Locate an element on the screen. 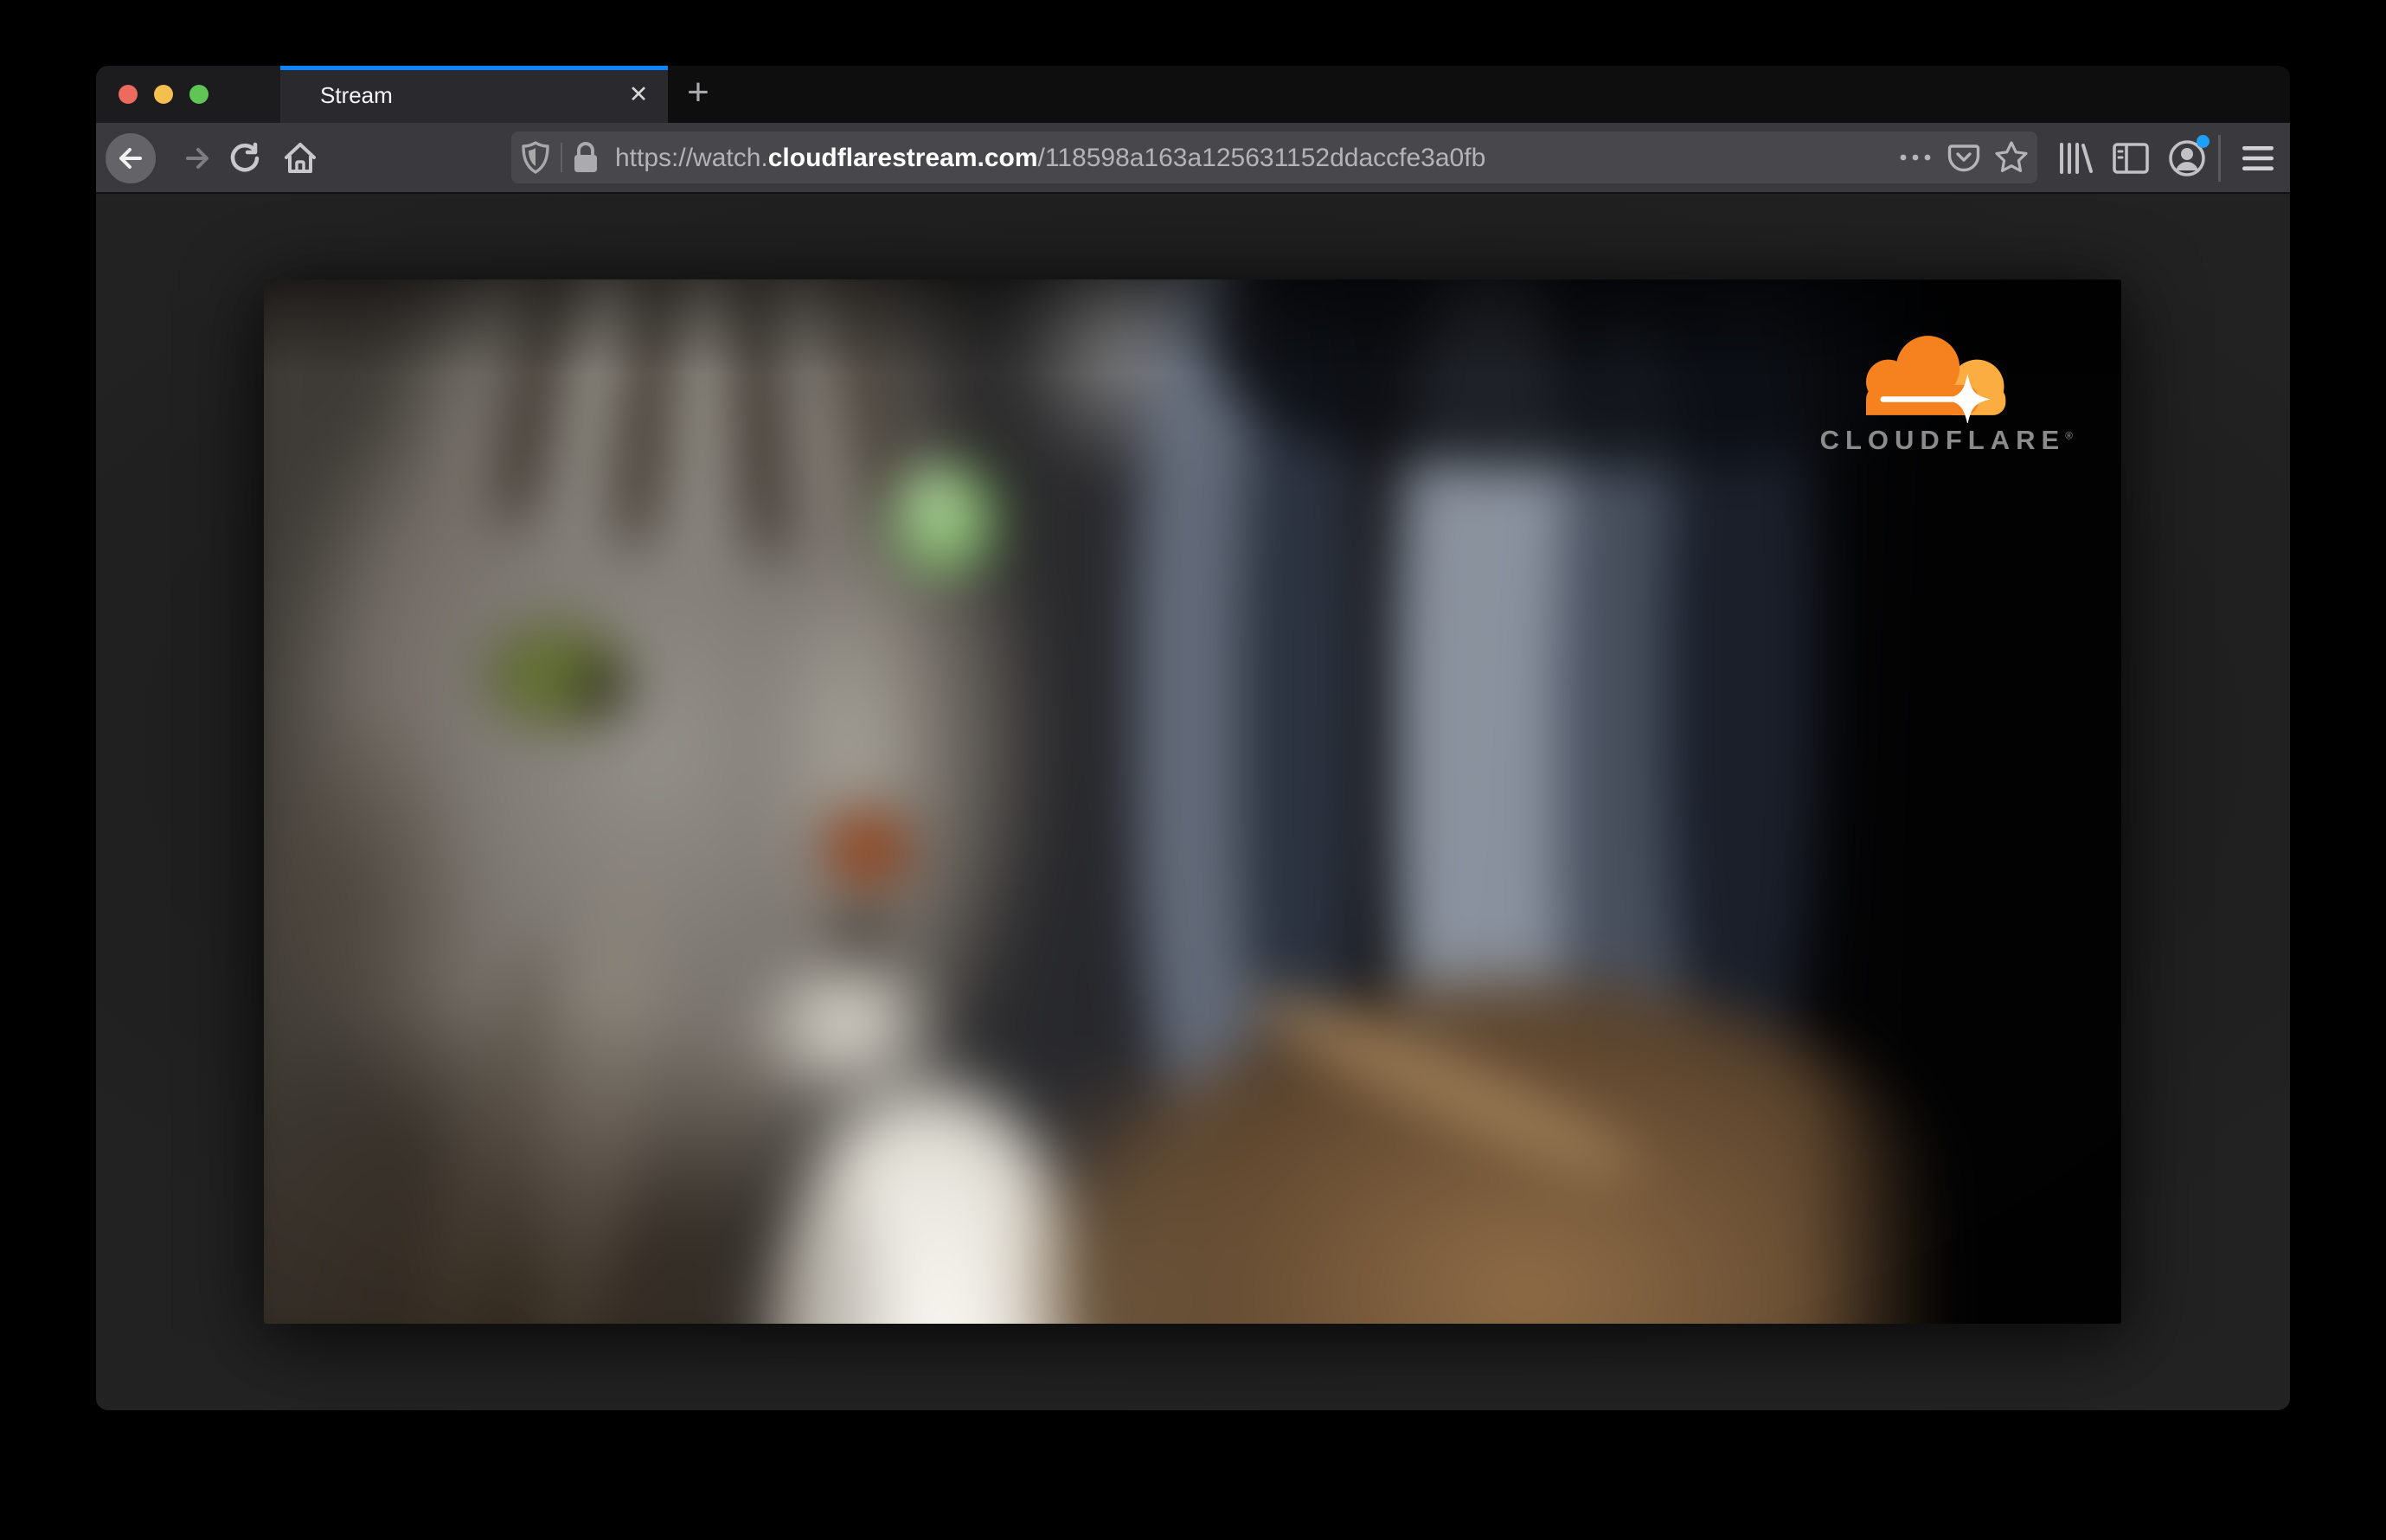 This screenshot has height=1540, width=2386. tab-title: Stream is located at coordinates (356, 95).